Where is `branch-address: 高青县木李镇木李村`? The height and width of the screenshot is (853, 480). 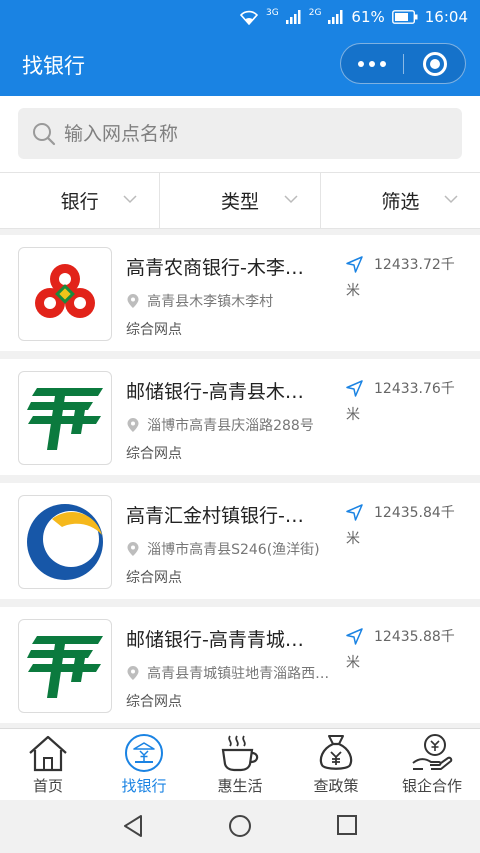
branch-address: 高青县木李镇木李村 is located at coordinates (232, 302).